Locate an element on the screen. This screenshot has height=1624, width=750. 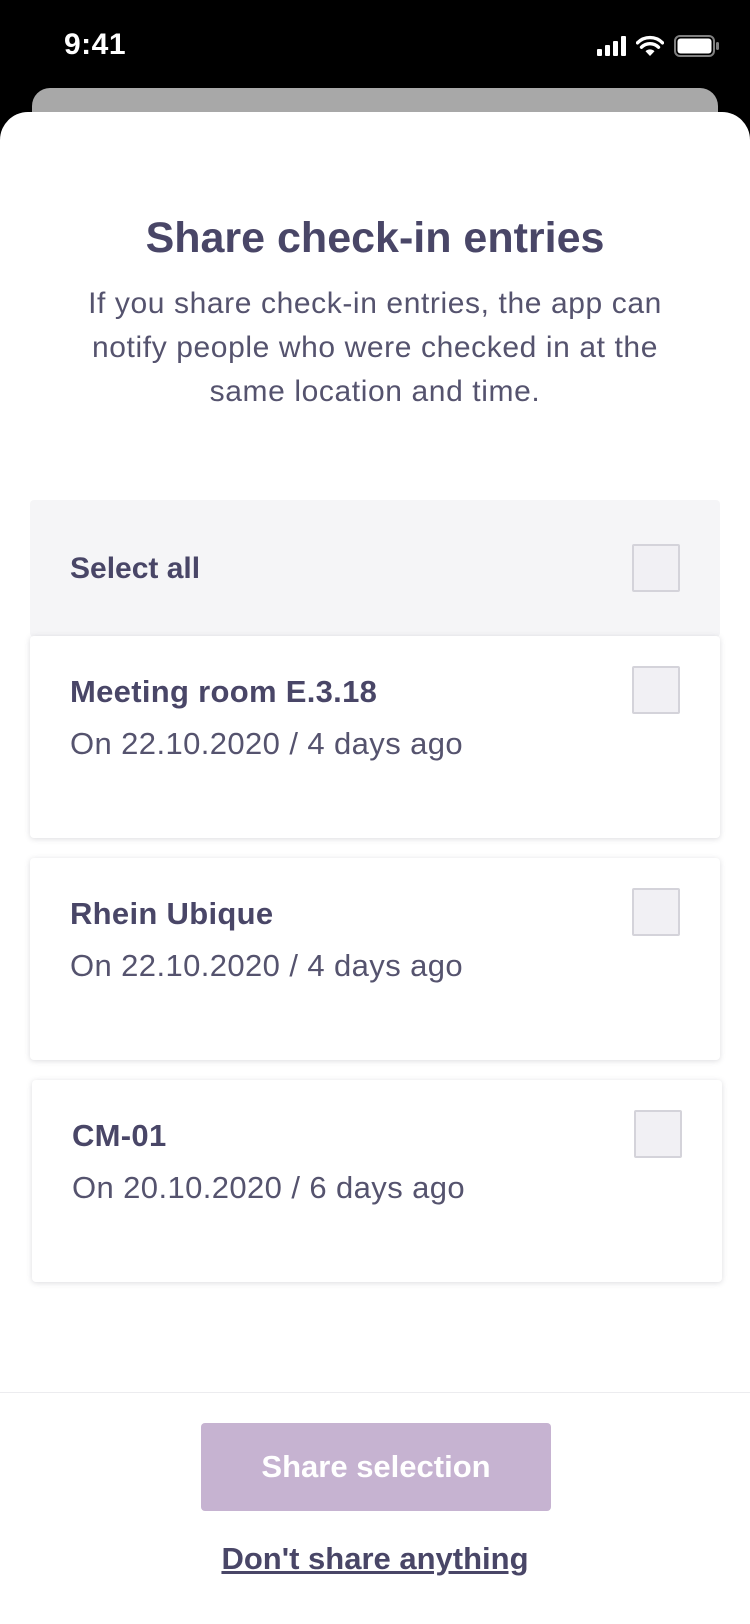
share-selection-button: Share selection is located at coordinates (376, 1467).